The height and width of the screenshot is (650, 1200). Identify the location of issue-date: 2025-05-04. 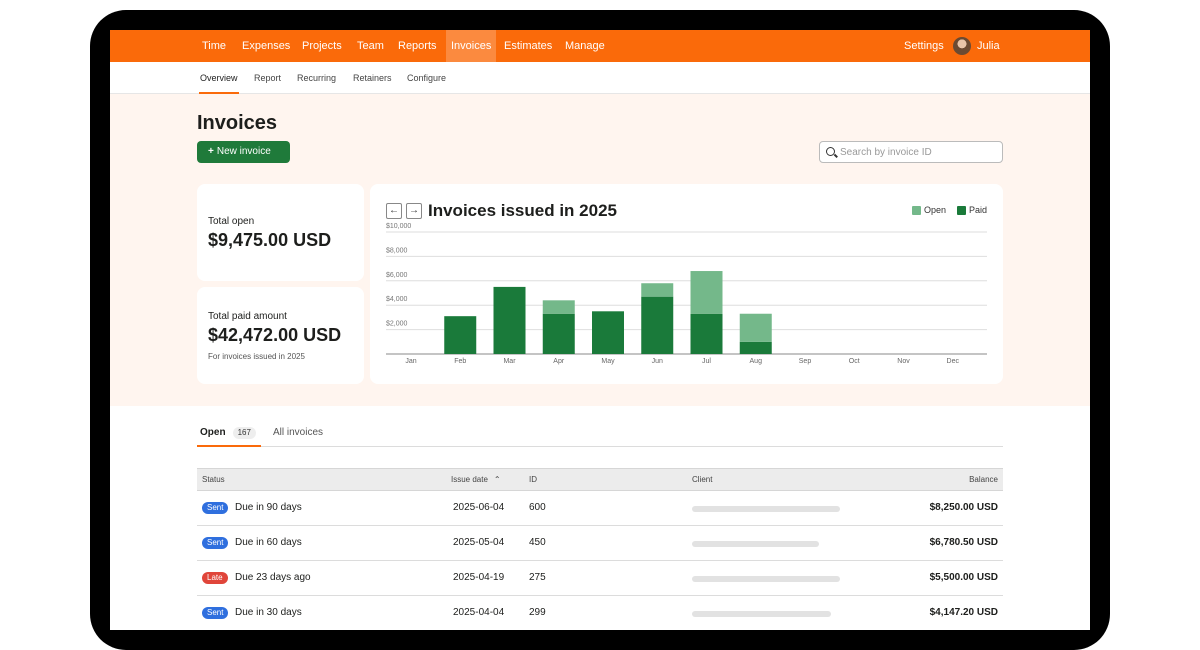
(479, 542).